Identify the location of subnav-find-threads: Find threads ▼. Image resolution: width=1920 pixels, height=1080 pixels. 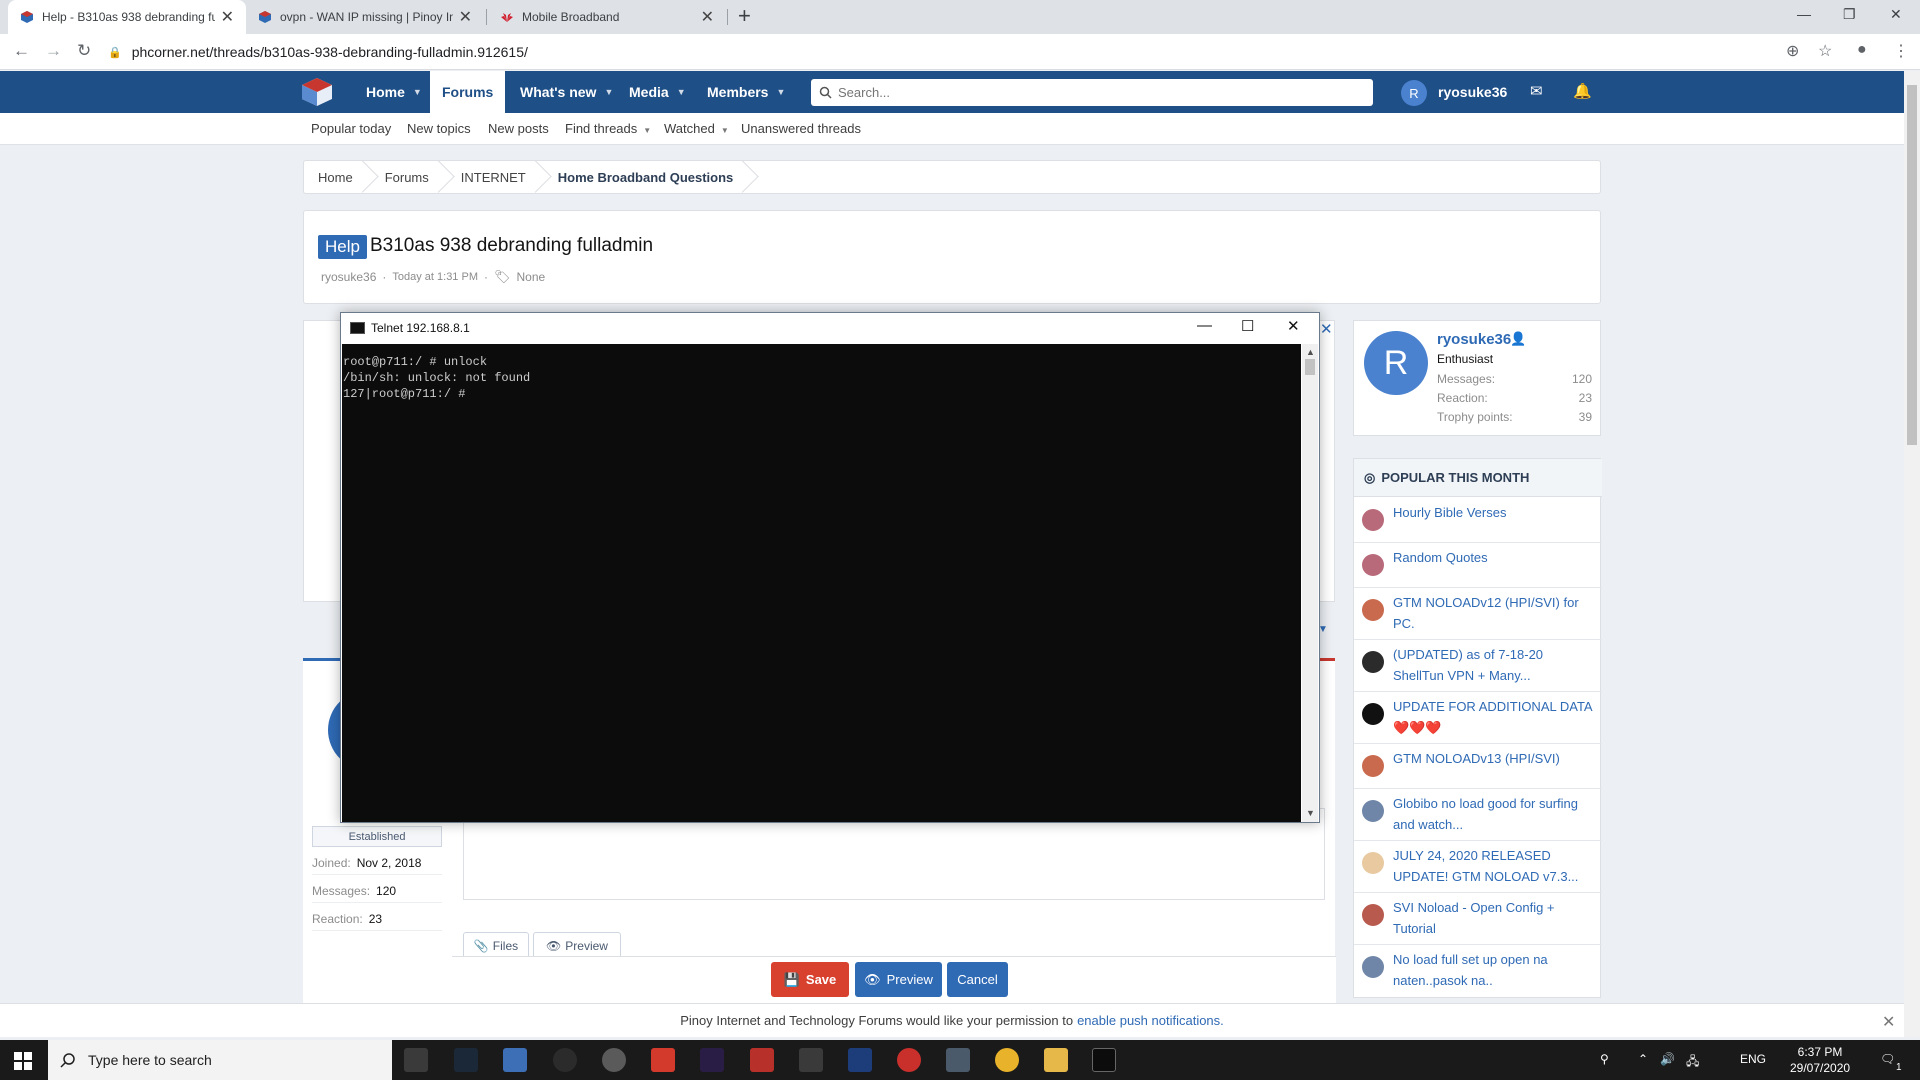
(608, 128).